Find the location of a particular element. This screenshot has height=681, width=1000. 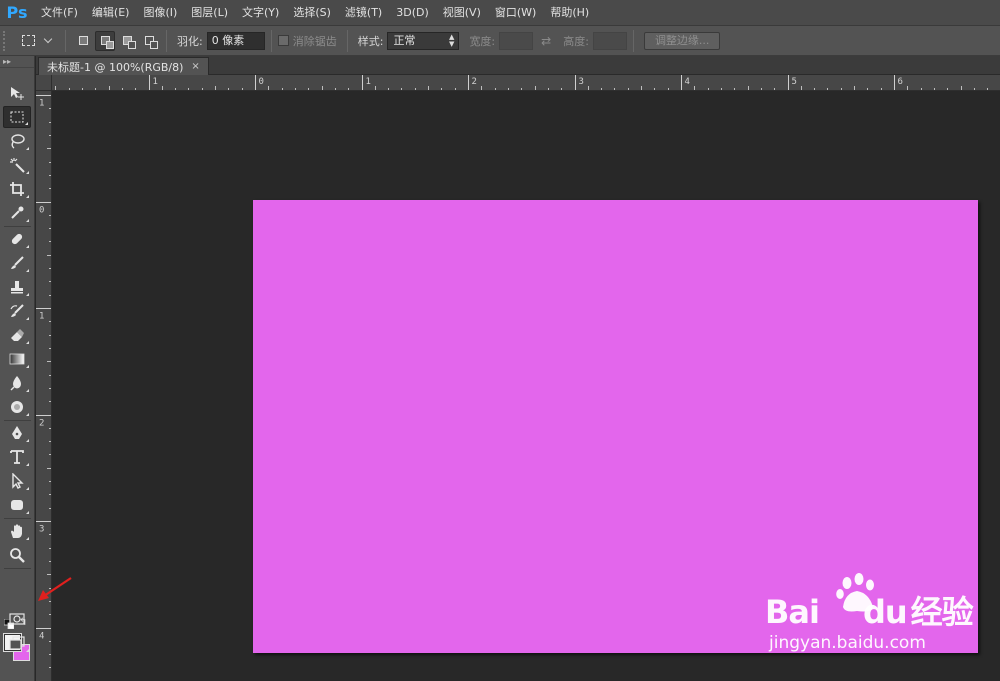

add-selection-icon is located at coordinates (107, 42).